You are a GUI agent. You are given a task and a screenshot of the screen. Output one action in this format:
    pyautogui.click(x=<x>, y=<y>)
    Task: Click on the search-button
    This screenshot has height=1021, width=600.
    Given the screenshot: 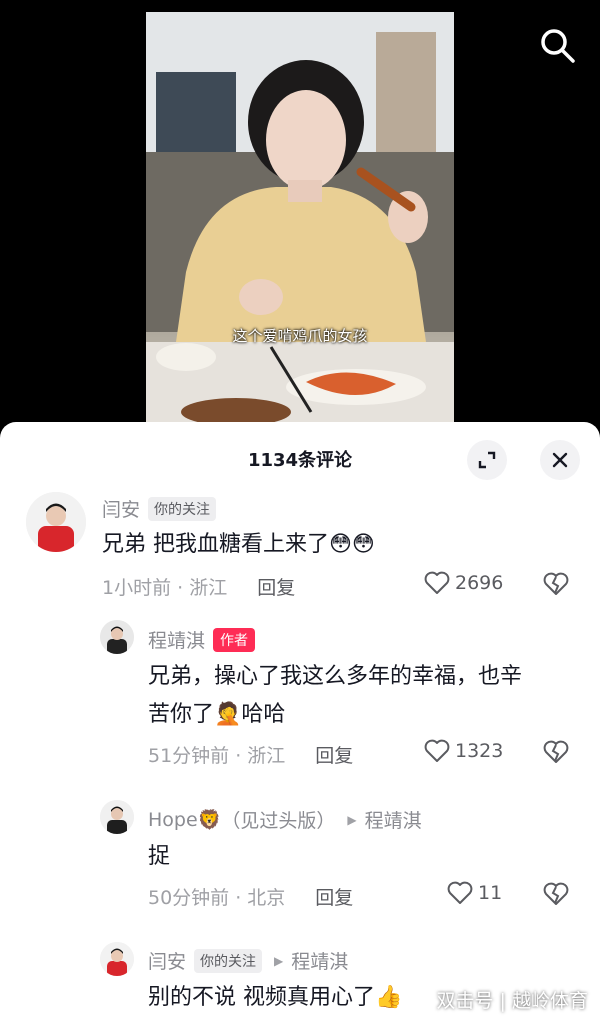 What is the action you would take?
    pyautogui.click(x=558, y=46)
    